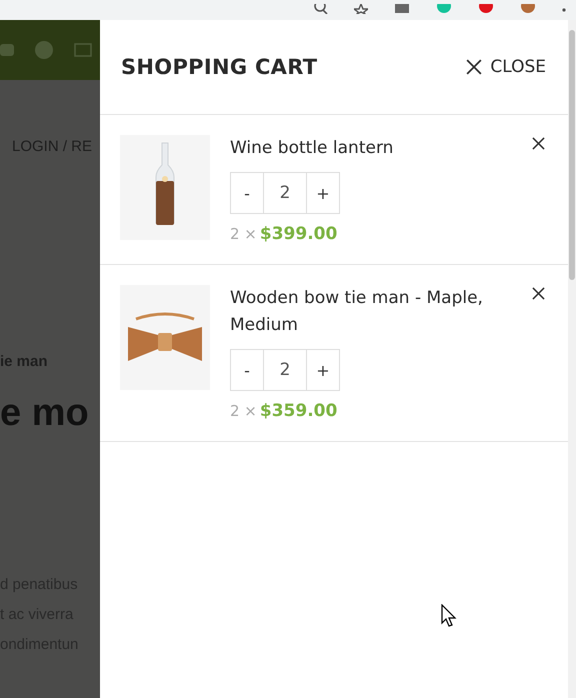 The width and height of the screenshot is (576, 698). Describe the element at coordinates (45, 413) in the screenshot. I see `page-heading: e mo` at that location.